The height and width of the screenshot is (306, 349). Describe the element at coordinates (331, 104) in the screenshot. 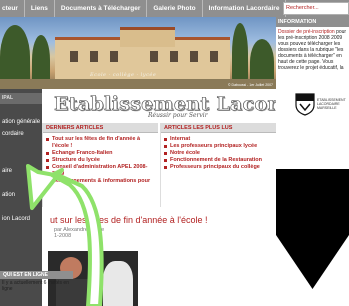

I see `crest-caption: ETABLISSEMENT LACORDAIRE MARSEILLE` at that location.